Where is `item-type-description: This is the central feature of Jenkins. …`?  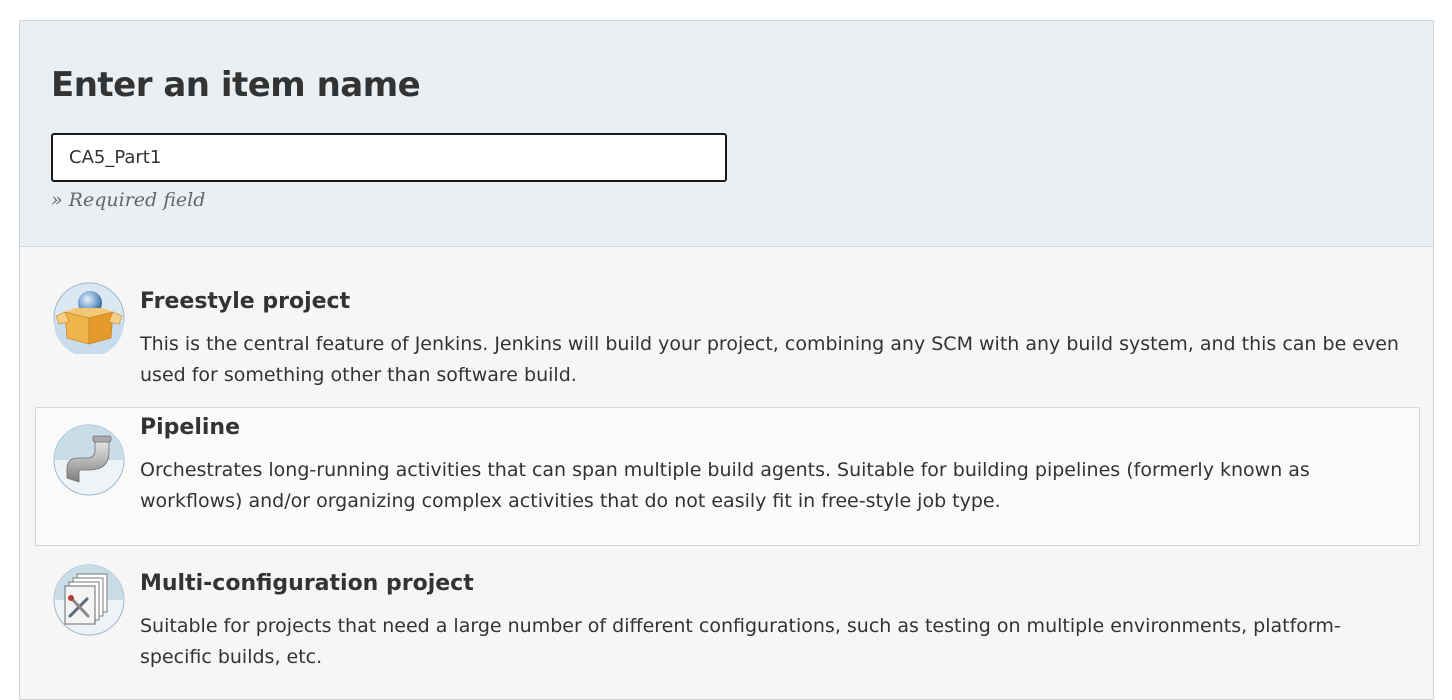
item-type-description: This is the central feature of Jenkins. … is located at coordinates (769, 359).